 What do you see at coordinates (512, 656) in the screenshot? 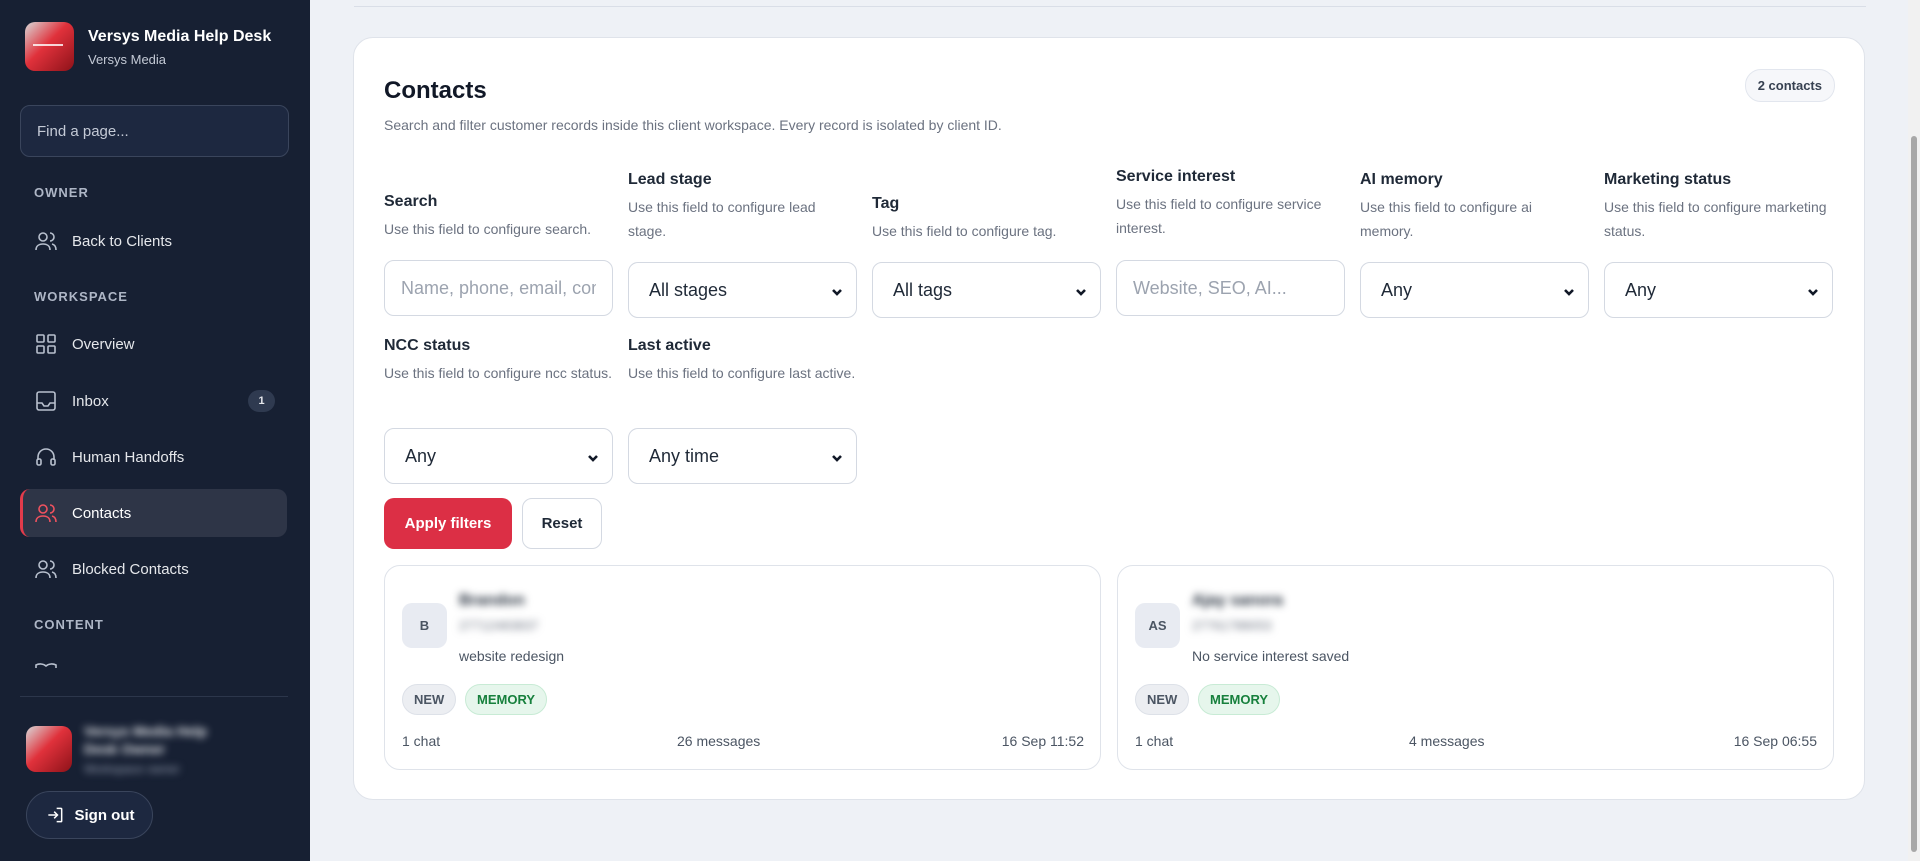
I see `contact-service-interest: website redesign` at bounding box center [512, 656].